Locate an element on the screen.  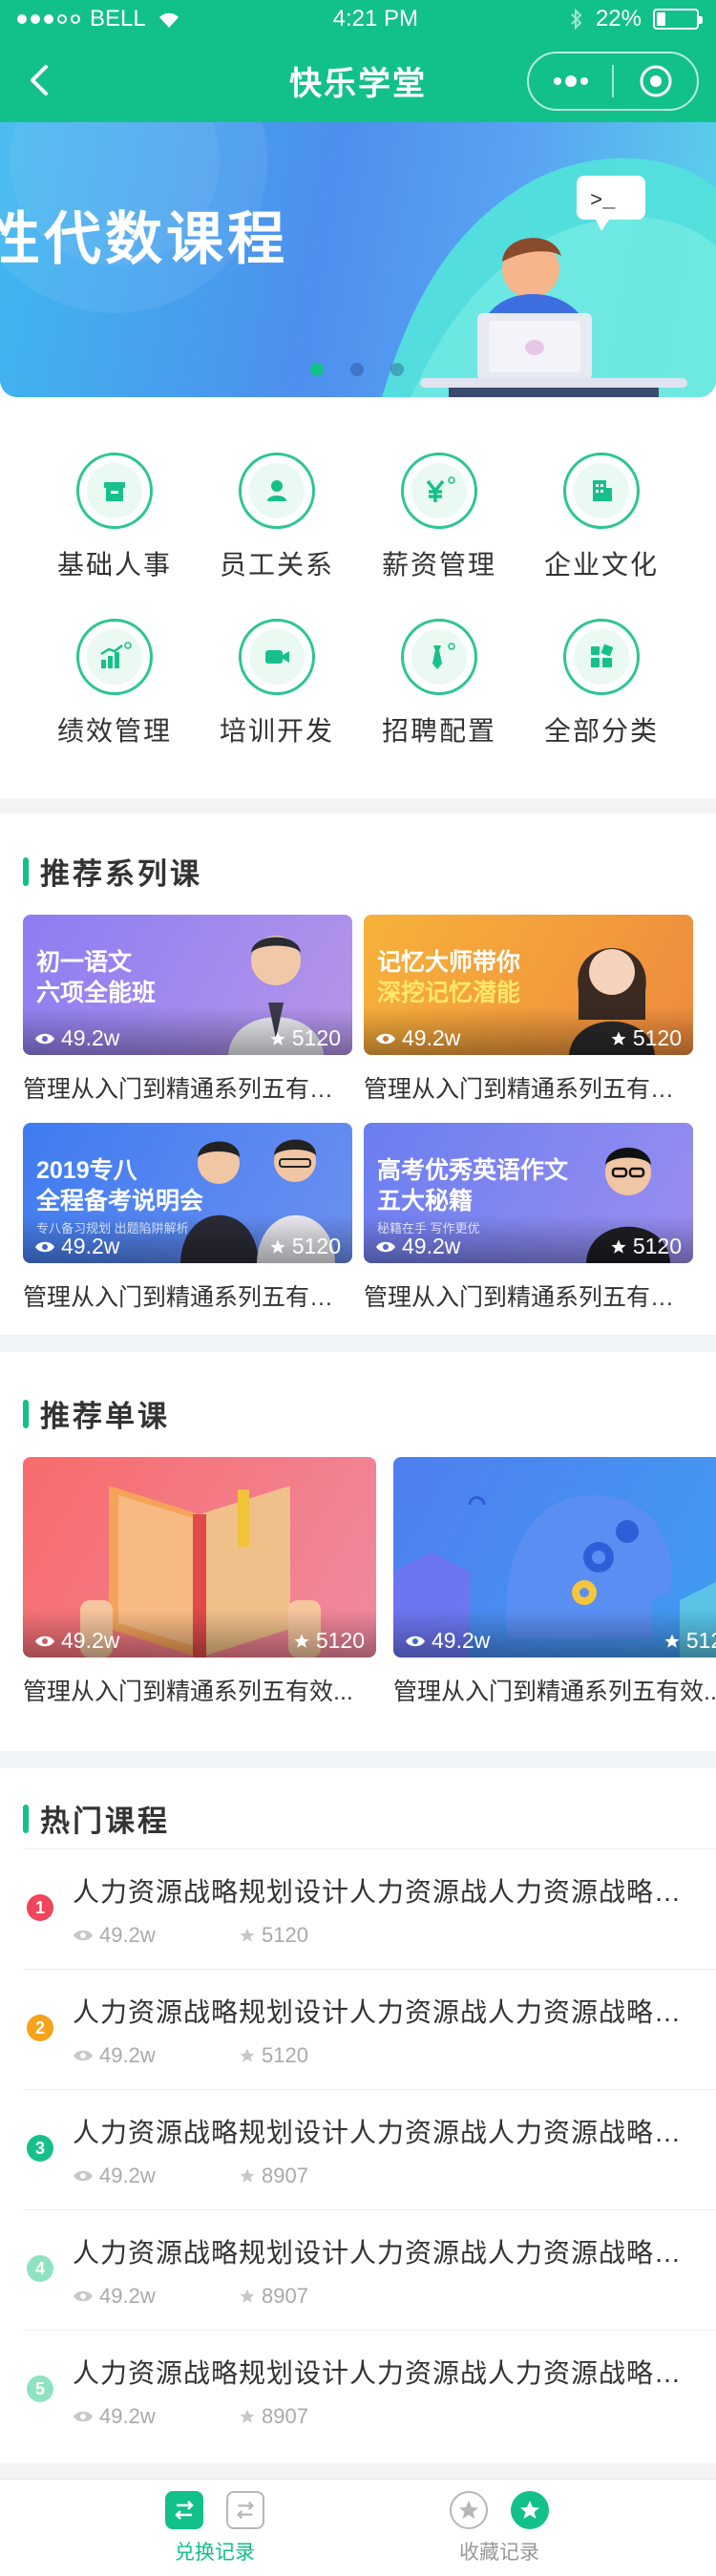
category-training: 培训开发 is located at coordinates (277, 684).